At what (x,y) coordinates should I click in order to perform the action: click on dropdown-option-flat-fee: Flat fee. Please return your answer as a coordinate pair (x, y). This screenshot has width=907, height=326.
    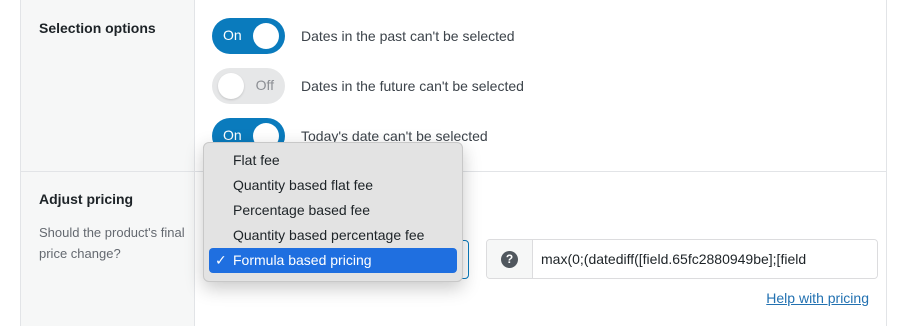
    Looking at the image, I should click on (333, 160).